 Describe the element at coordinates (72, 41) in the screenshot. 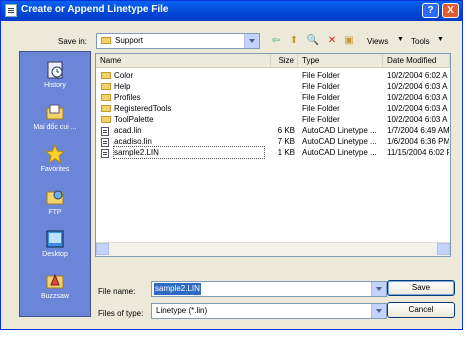

I see `save-in-label: Save in:` at that location.